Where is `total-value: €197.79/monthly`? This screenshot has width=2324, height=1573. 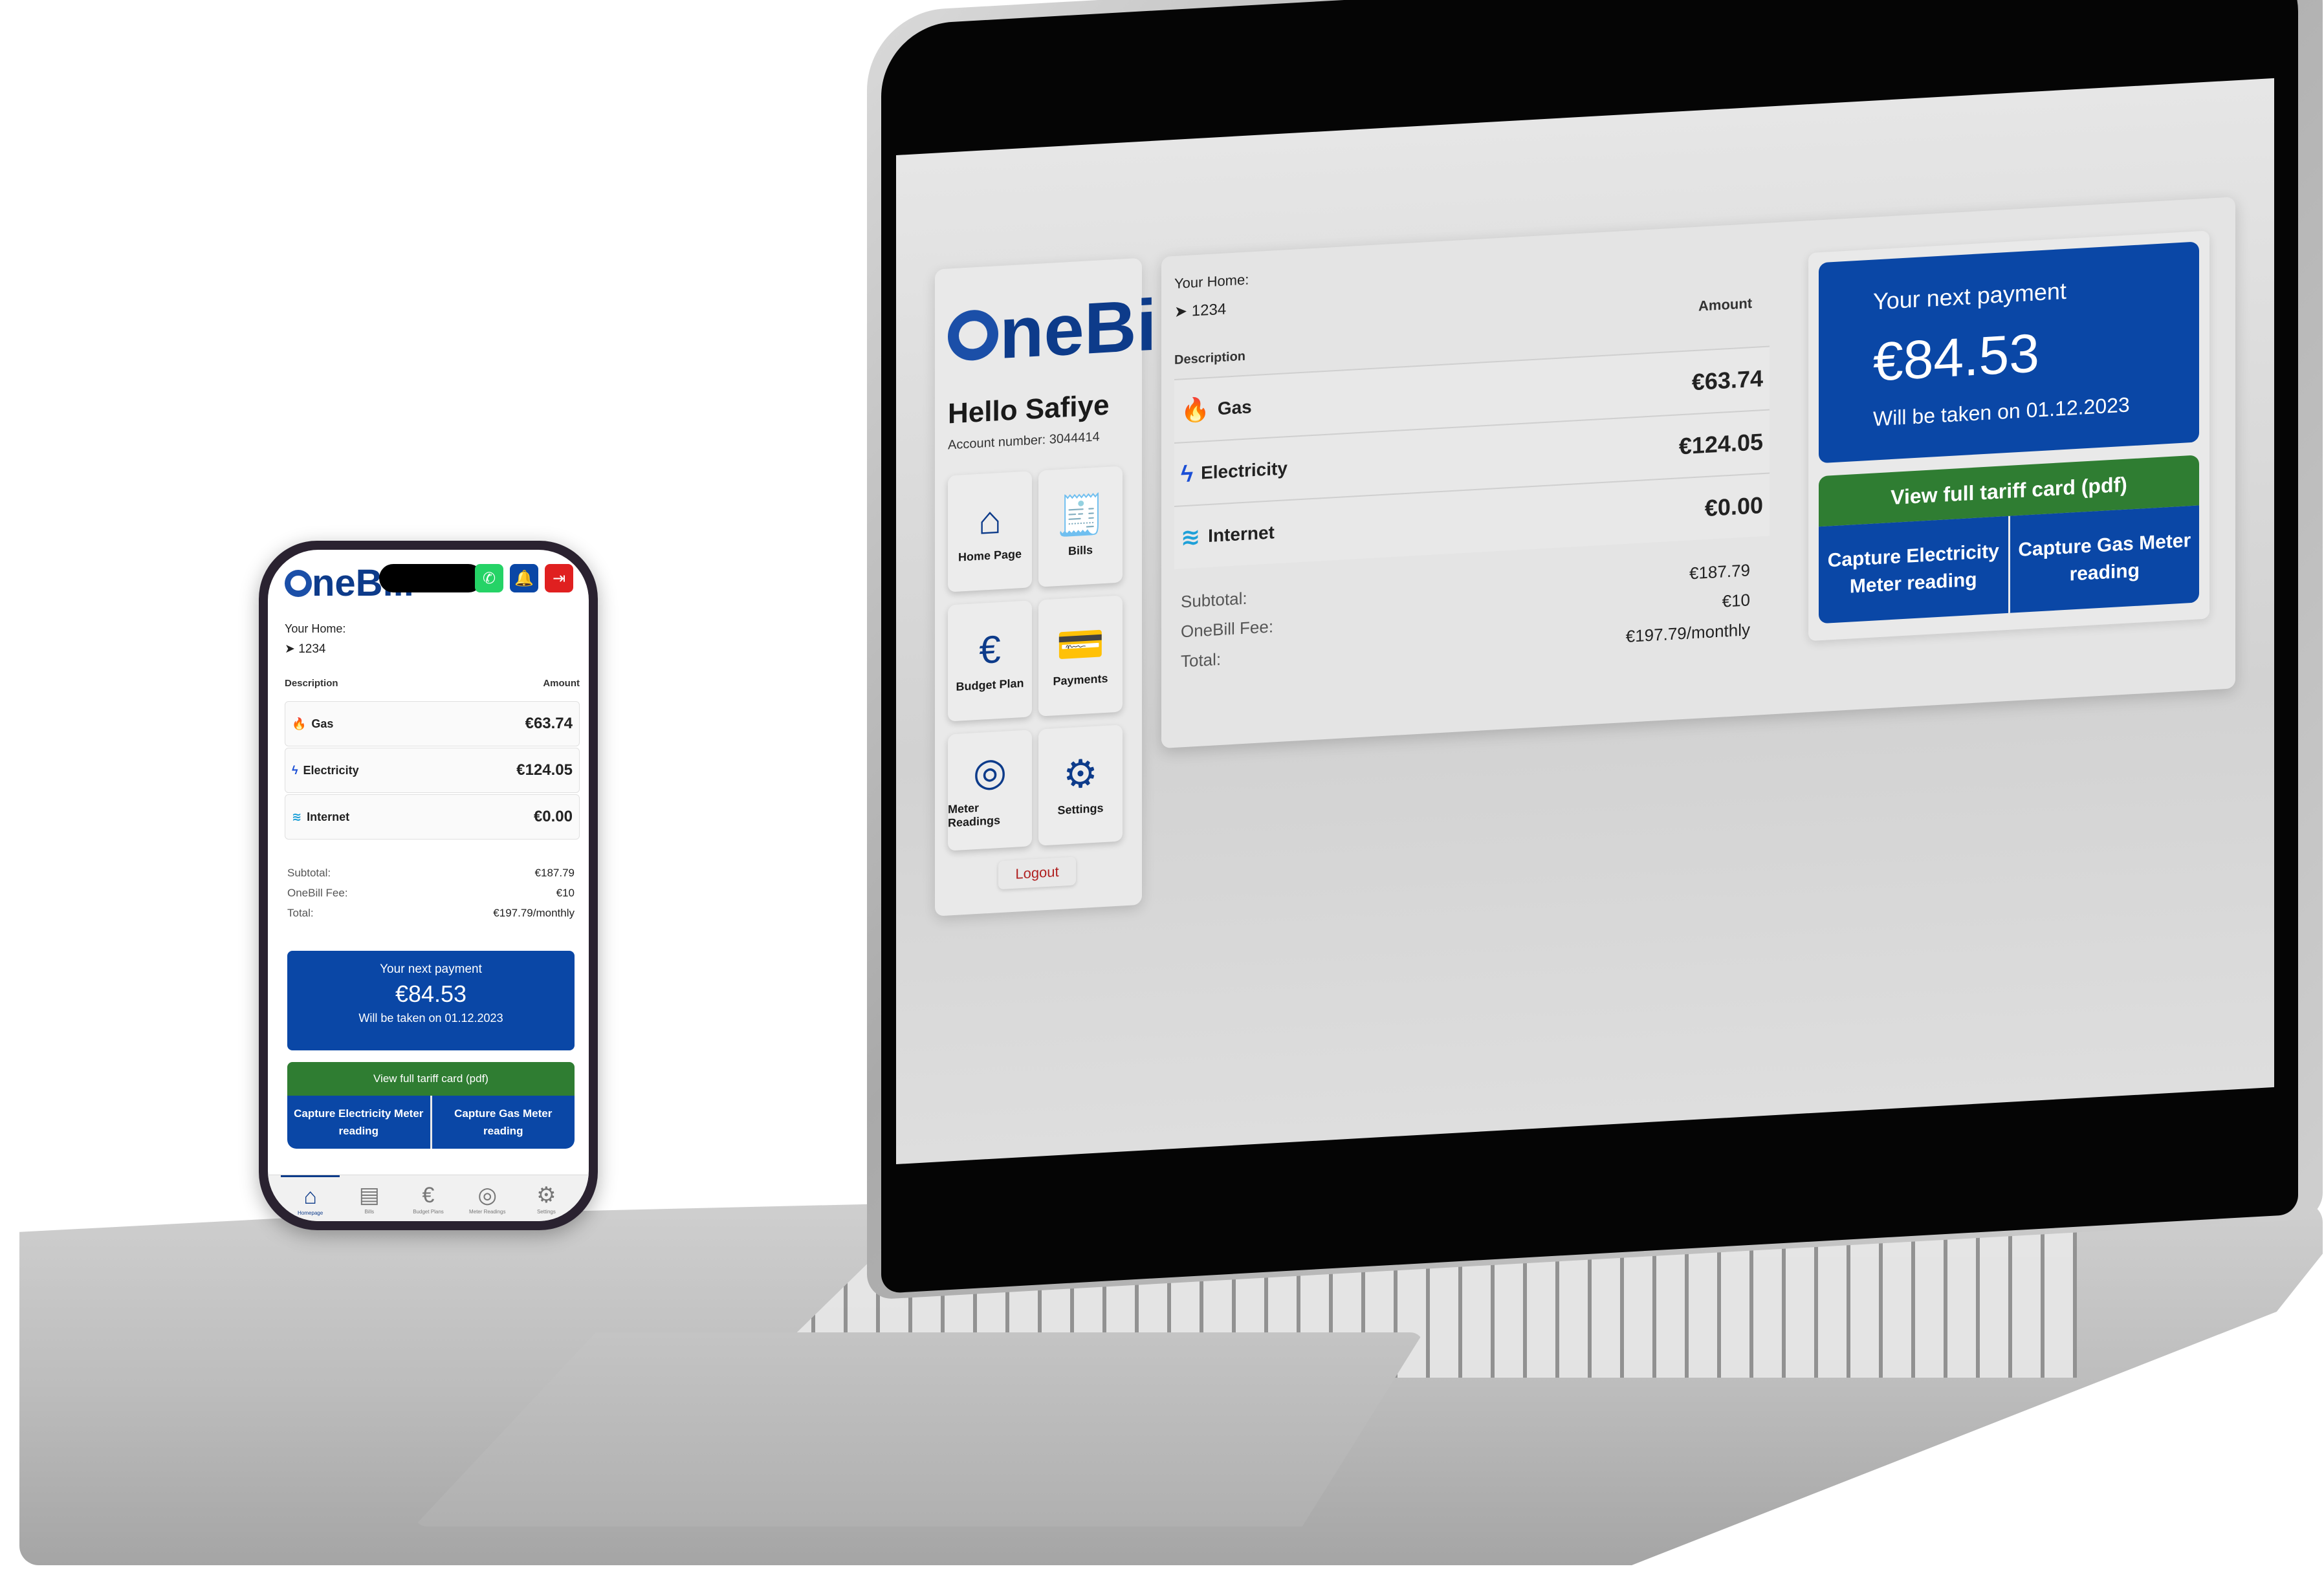 total-value: €197.79/monthly is located at coordinates (534, 913).